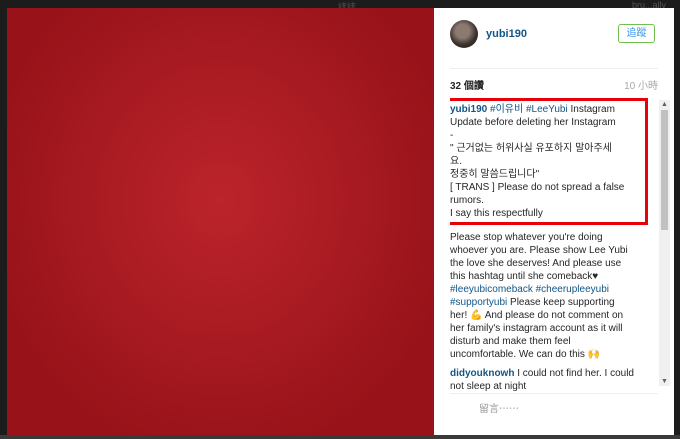 The image size is (680, 439). I want to click on comment-line: #supportyubi Please keep supporting, so click(555, 302).